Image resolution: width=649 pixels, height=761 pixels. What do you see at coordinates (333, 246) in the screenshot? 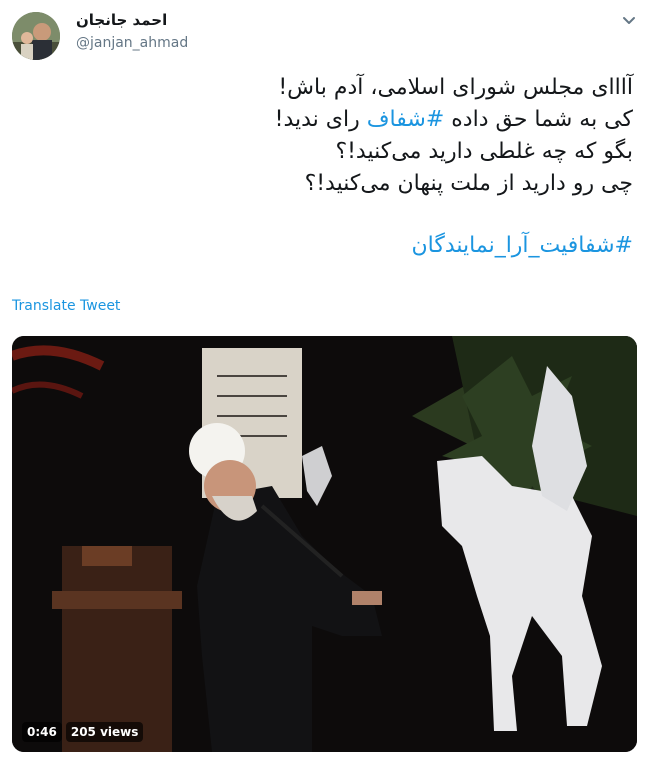
I see `hashtag-link-transparency: #شفافیت_آرا_نمایندگان` at bounding box center [333, 246].